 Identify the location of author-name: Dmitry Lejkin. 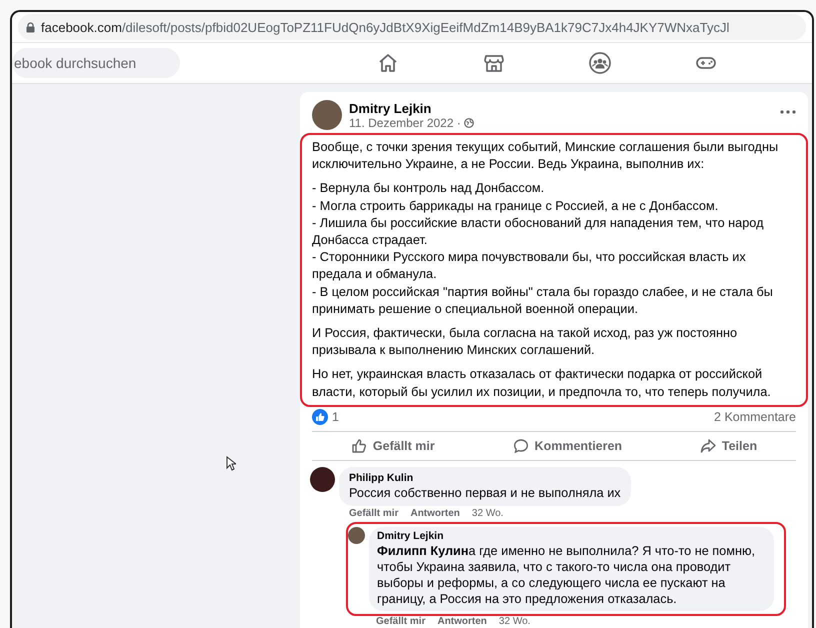
(561, 108).